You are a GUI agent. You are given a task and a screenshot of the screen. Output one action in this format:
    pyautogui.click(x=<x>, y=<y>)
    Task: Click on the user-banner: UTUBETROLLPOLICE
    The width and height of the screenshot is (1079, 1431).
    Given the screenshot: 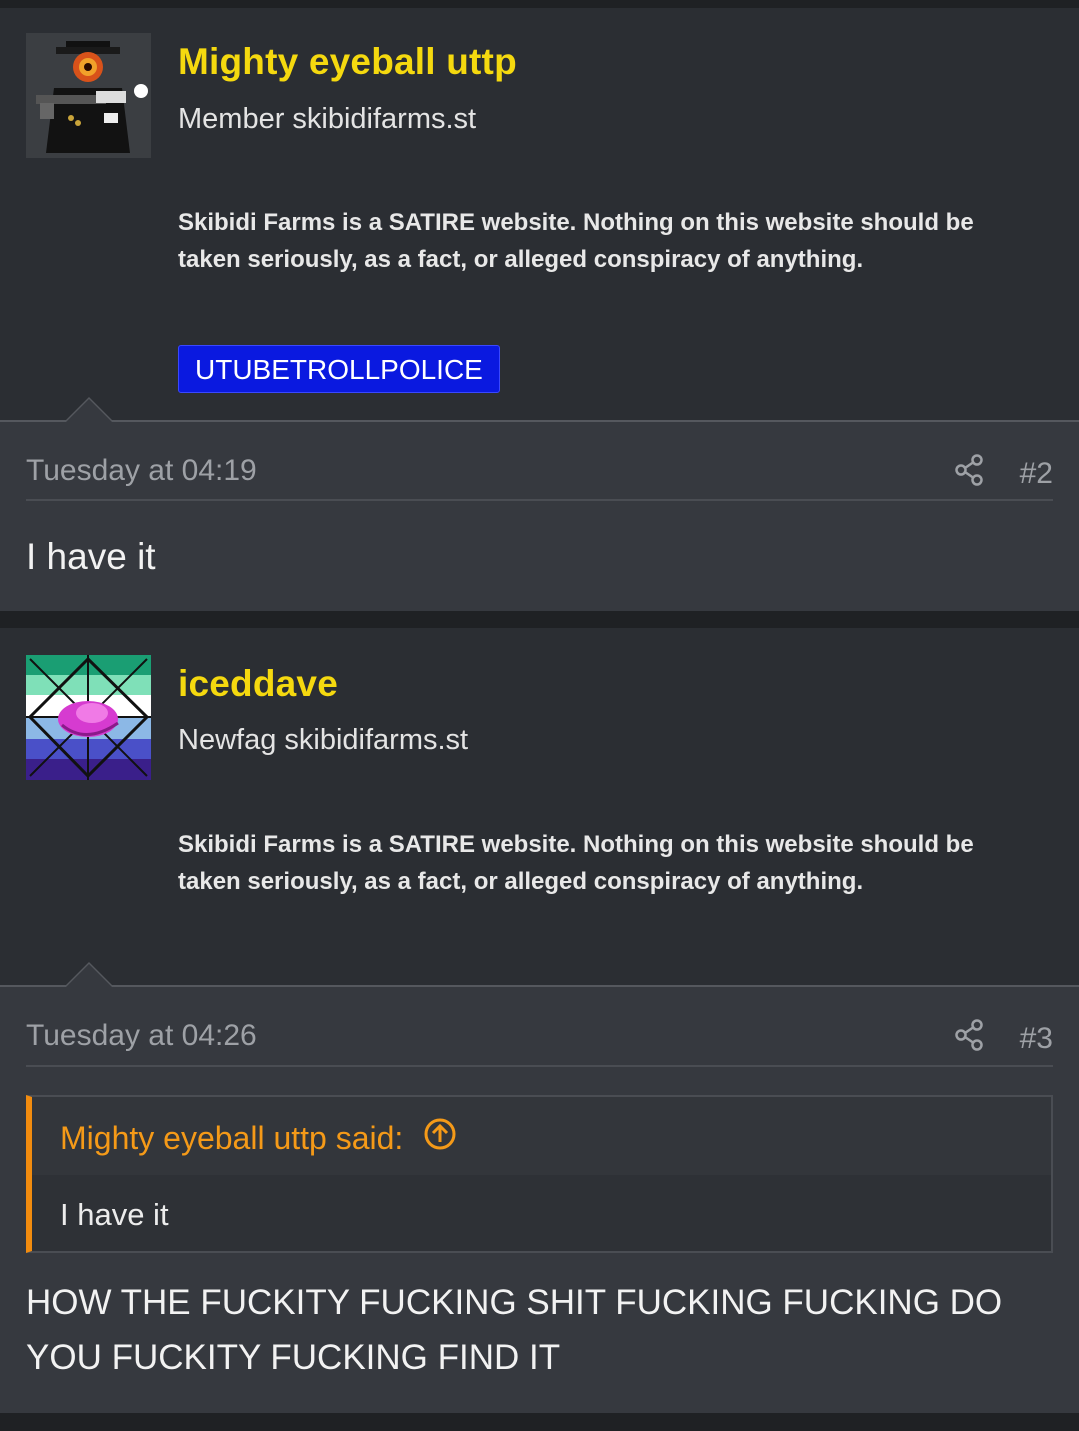 What is the action you would take?
    pyautogui.click(x=339, y=369)
    